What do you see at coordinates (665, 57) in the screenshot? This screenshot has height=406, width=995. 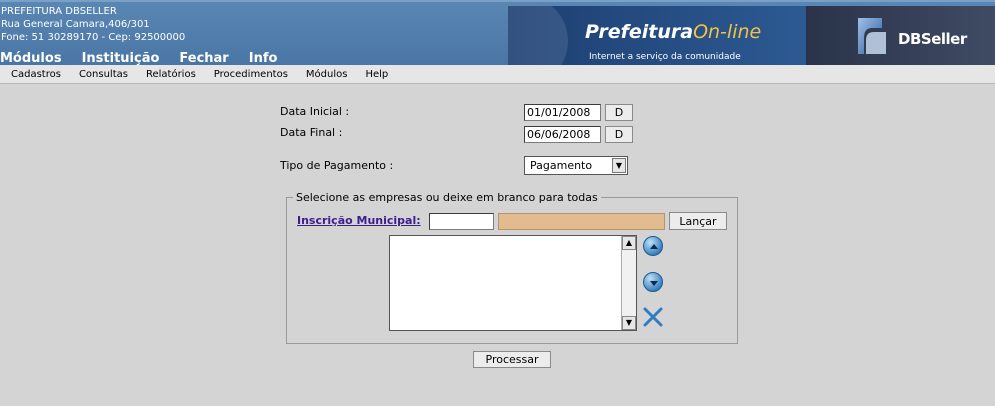 I see `brand-tagline: Internet a serviço da comunidade` at bounding box center [665, 57].